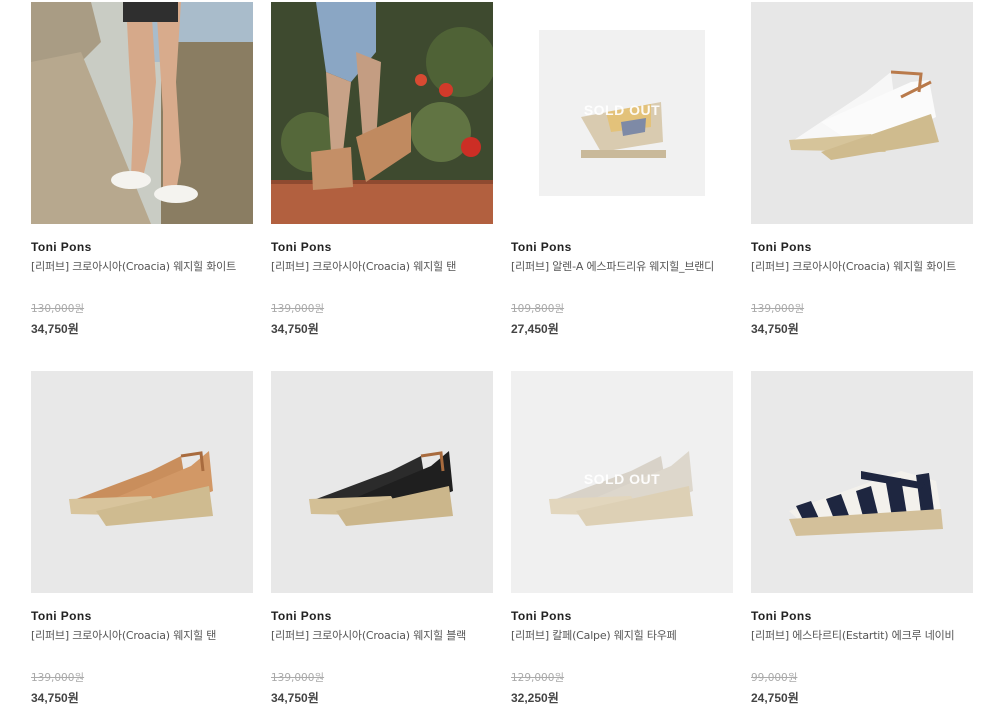  What do you see at coordinates (535, 698) in the screenshot?
I see `sale-price: 32,250원` at bounding box center [535, 698].